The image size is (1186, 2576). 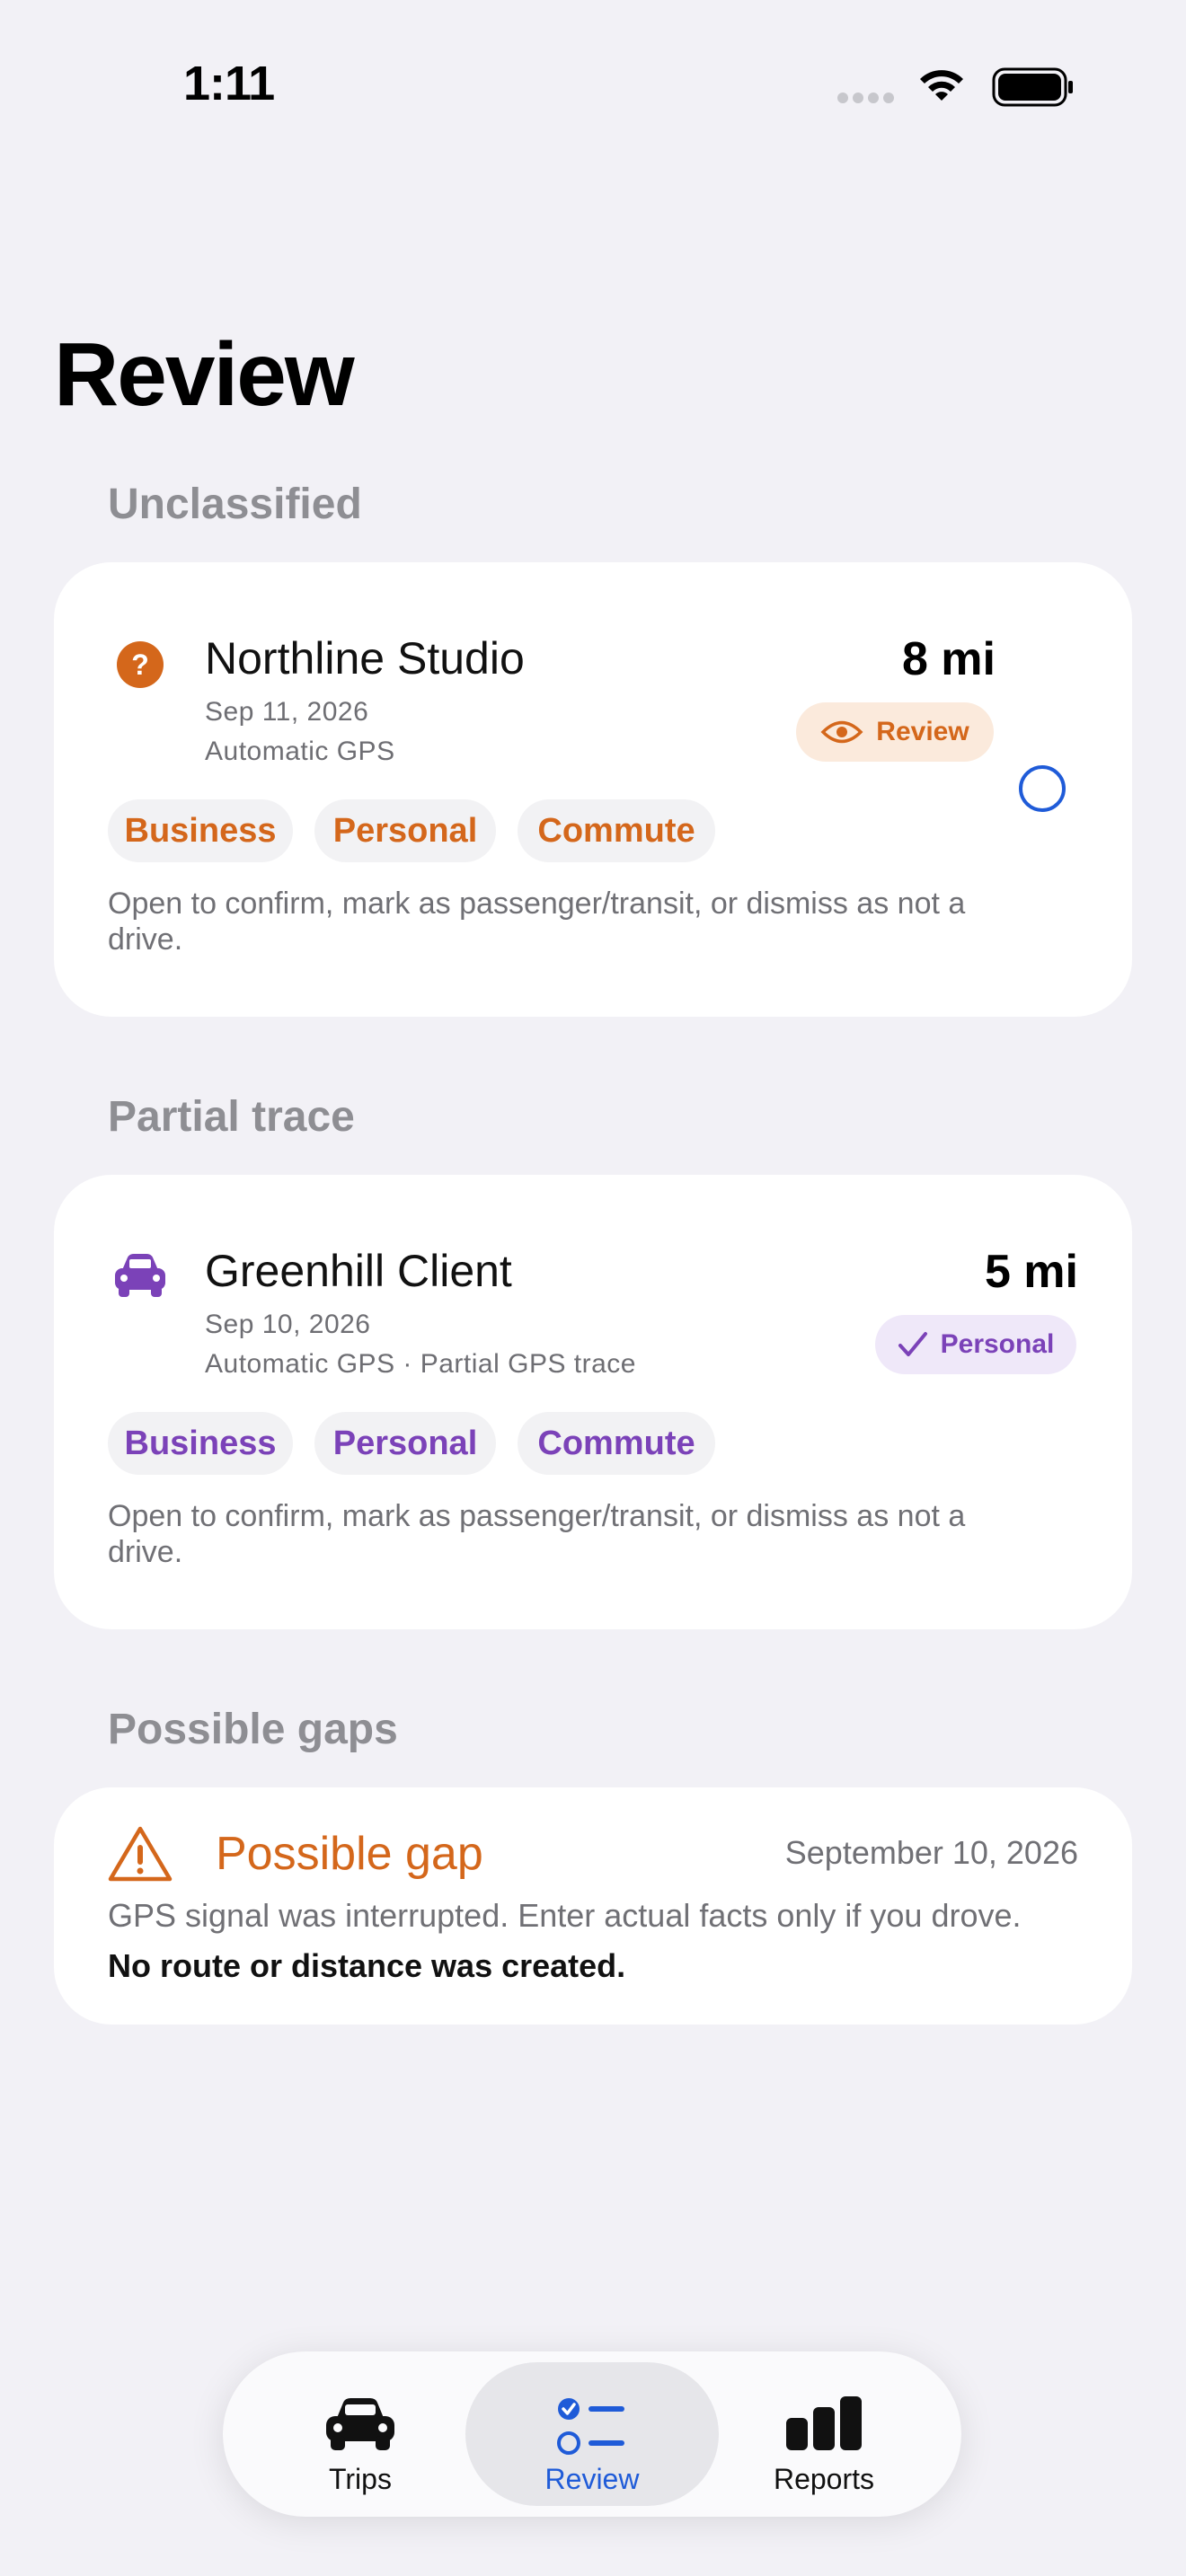 I want to click on status-badge-label: Personal, so click(x=997, y=1344).